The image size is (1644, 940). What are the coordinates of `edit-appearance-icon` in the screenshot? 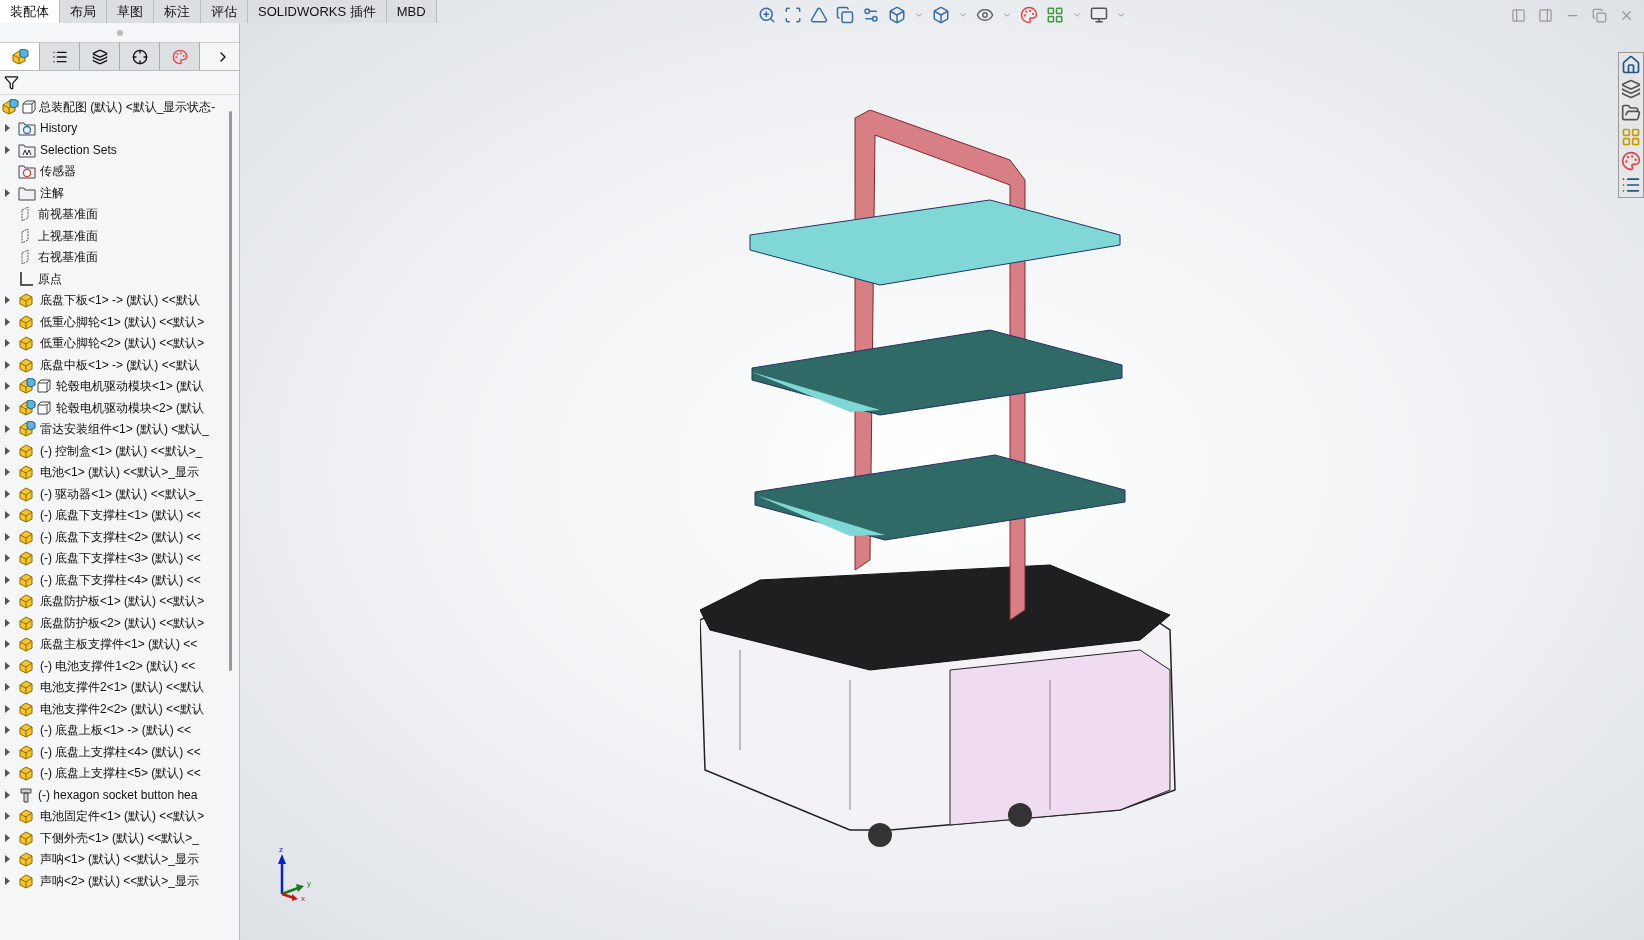 It's located at (1029, 15).